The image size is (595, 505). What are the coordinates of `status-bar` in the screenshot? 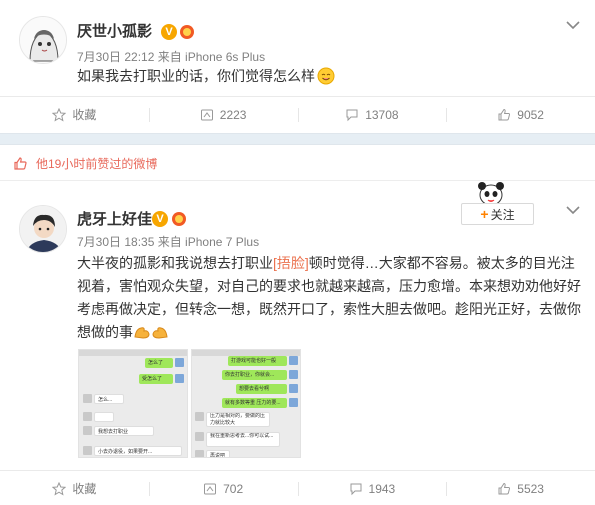 It's located at (133, 353).